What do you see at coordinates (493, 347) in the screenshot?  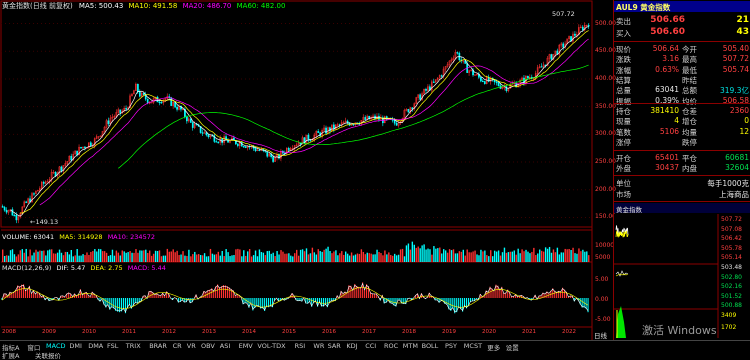 I see `indicator-tab: 更多` at bounding box center [493, 347].